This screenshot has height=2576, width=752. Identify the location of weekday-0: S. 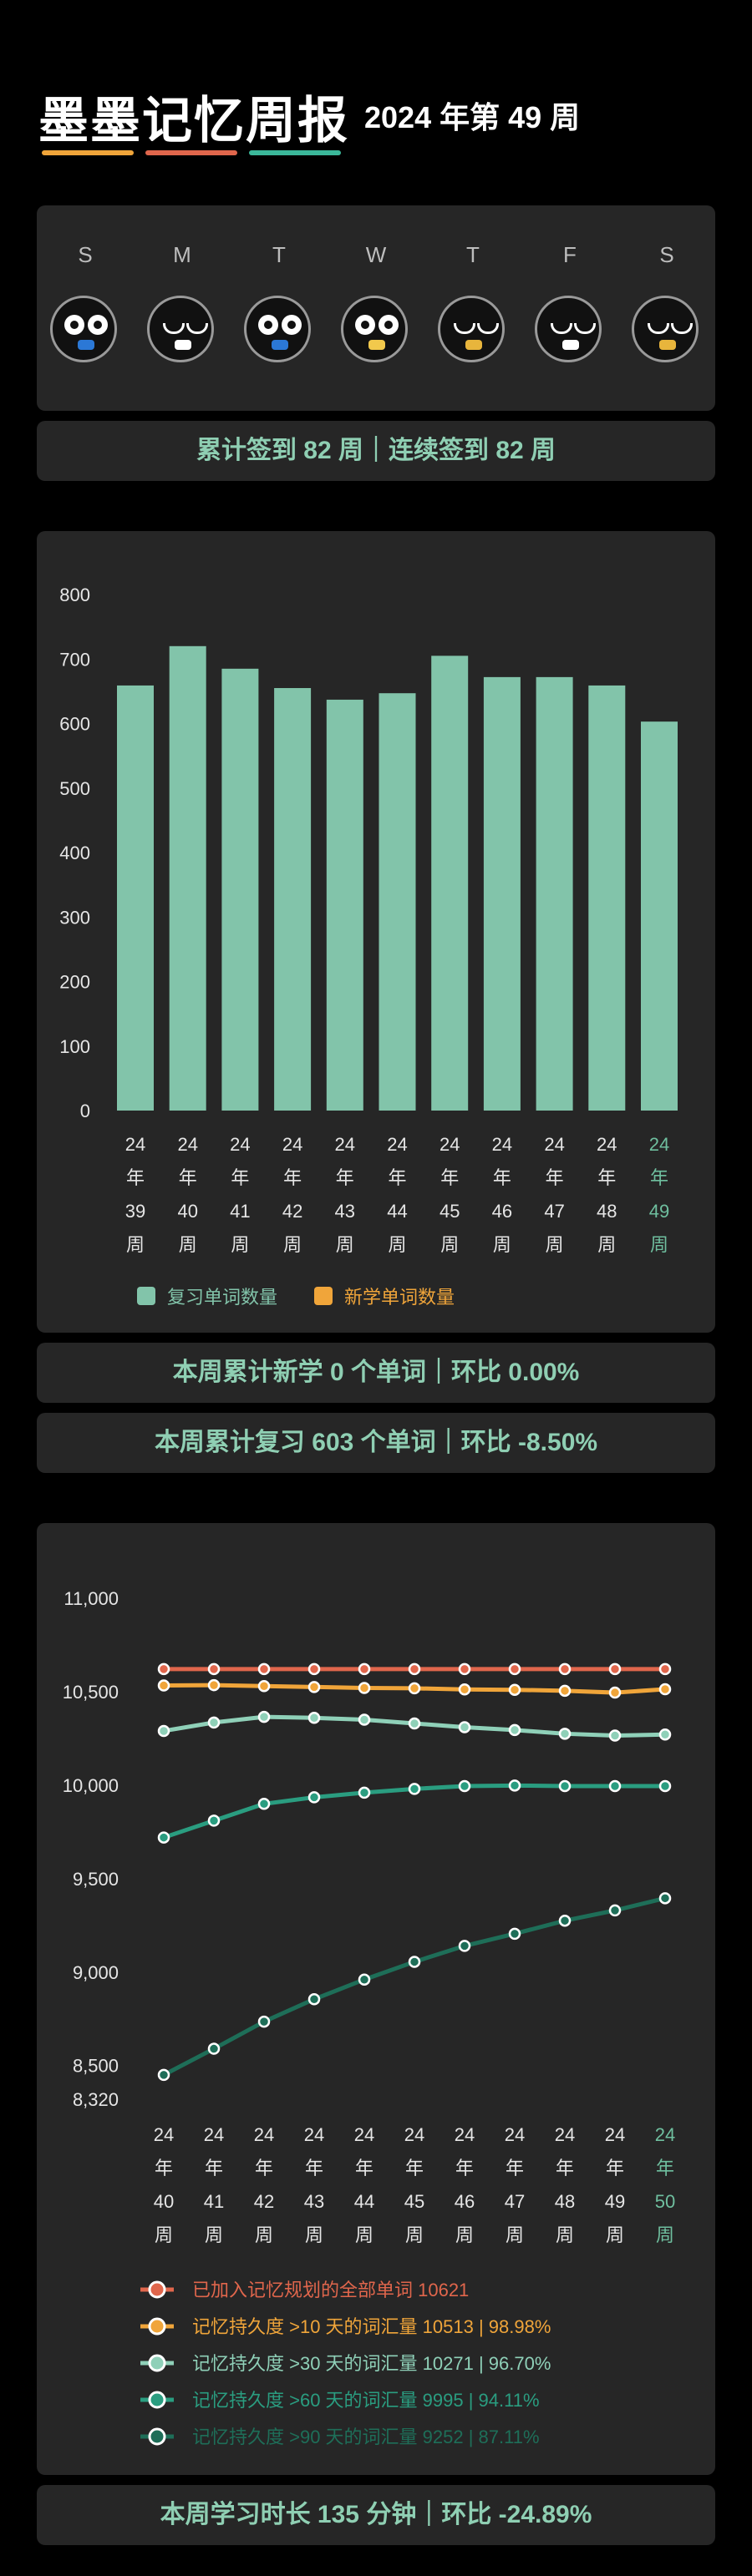
(85, 302).